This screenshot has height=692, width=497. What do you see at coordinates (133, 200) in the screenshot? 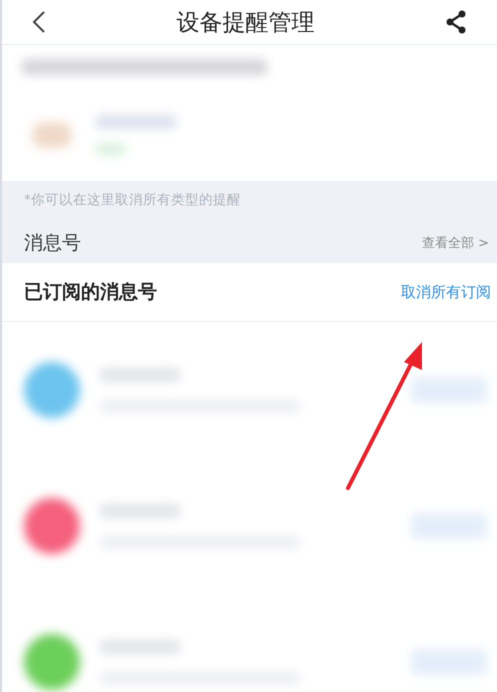
I see `hint-text: *你可以在这里取消所有类型的提醒` at bounding box center [133, 200].